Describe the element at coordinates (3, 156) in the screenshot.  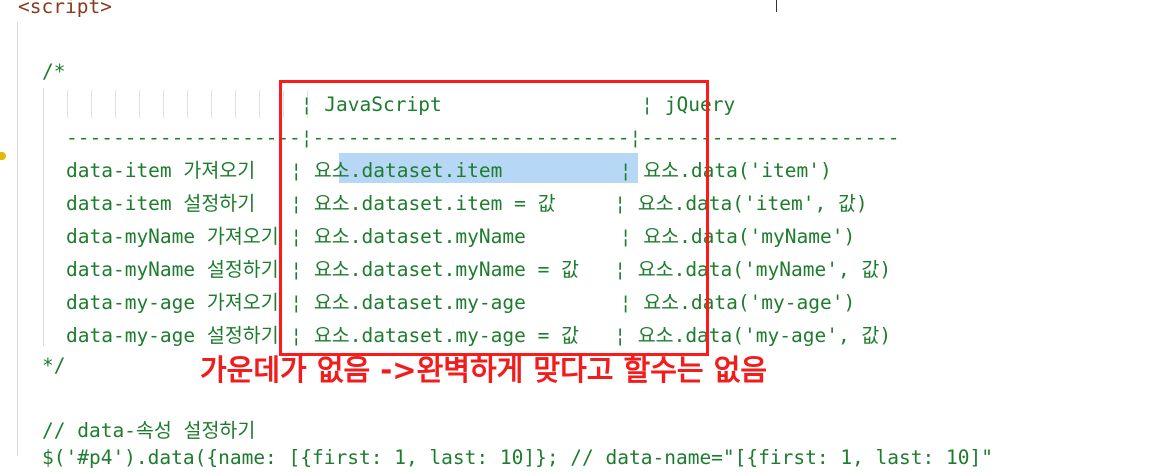
I see `gutter-marker-icon` at that location.